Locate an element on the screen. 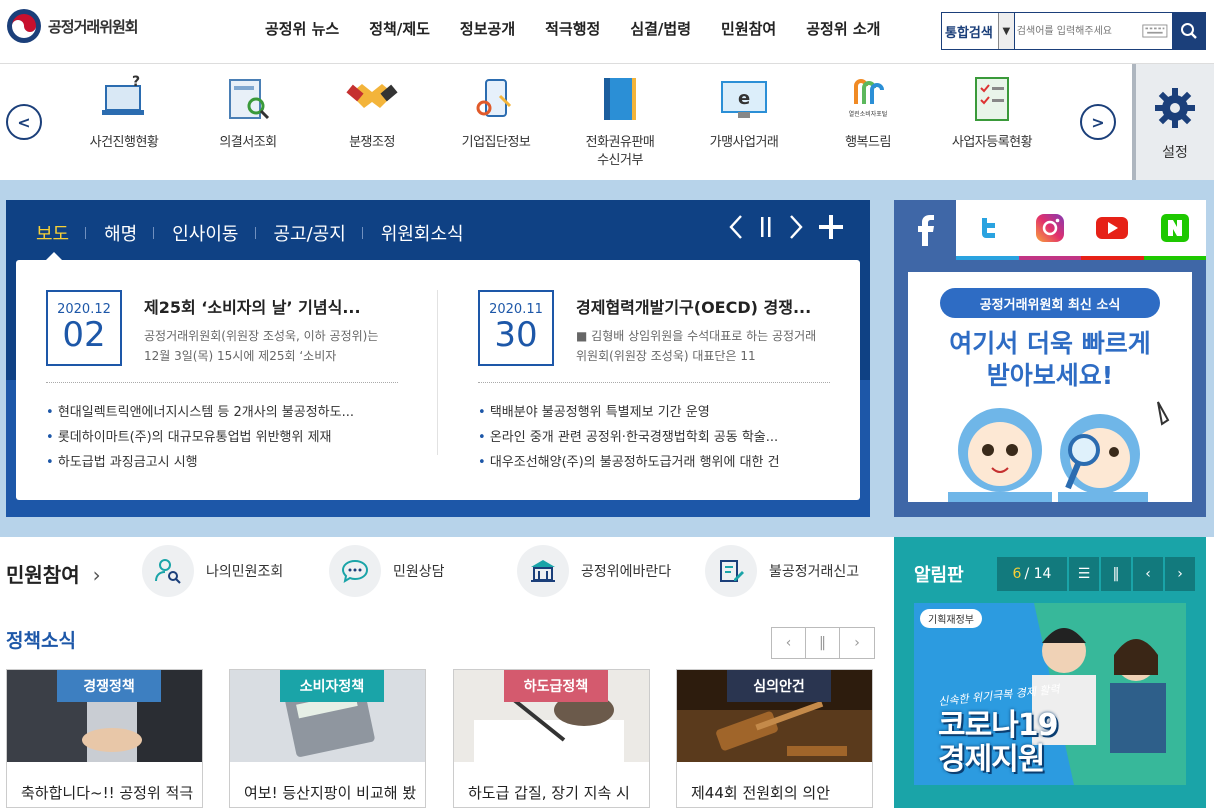 Image resolution: width=1214 pixels, height=808 pixels. sns-tabs is located at coordinates (1050, 230).